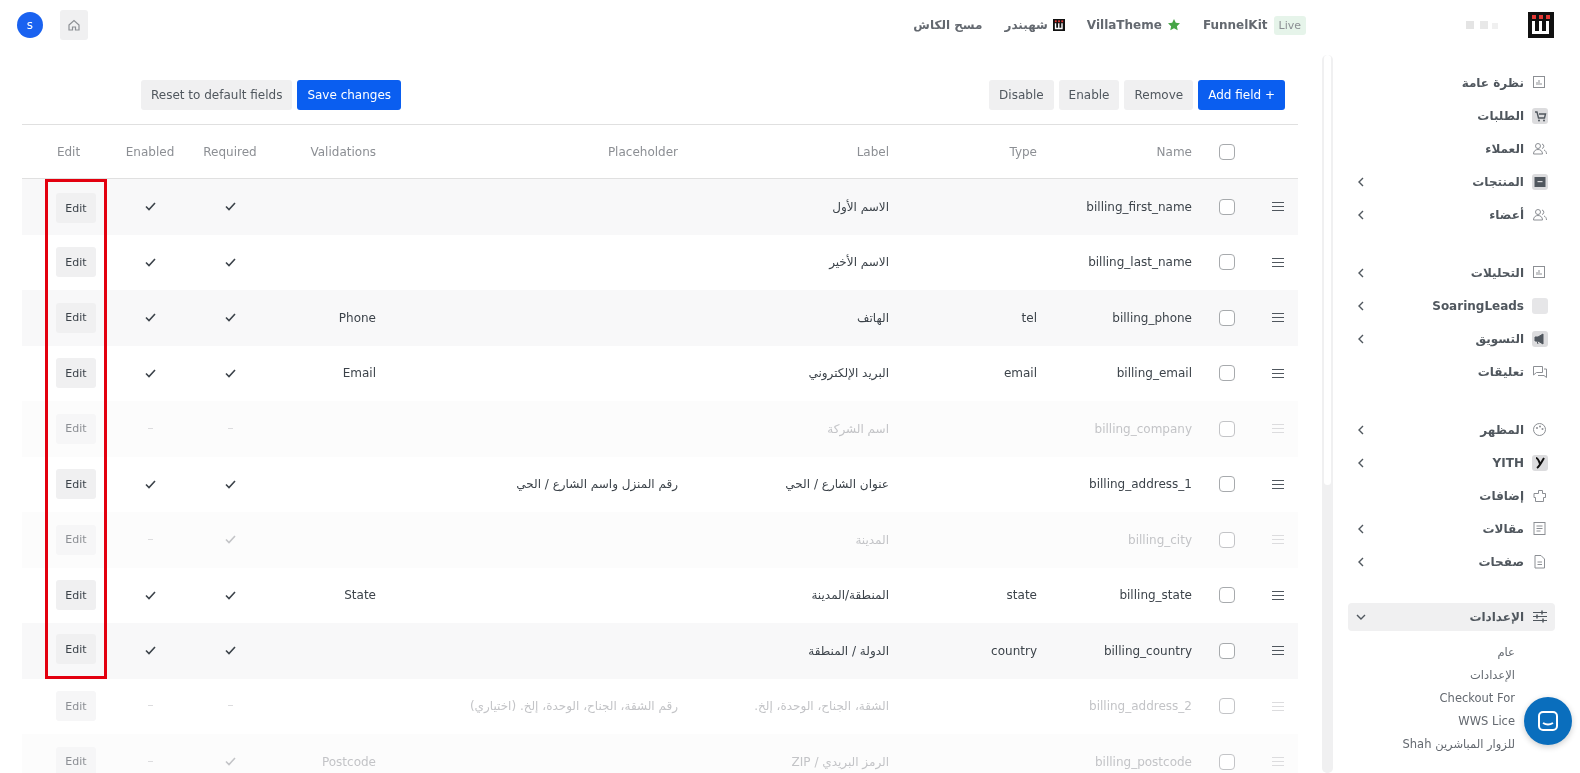 This screenshot has height=773, width=1580. What do you see at coordinates (1451, 338) in the screenshot?
I see `sidebar-item: التسويق` at bounding box center [1451, 338].